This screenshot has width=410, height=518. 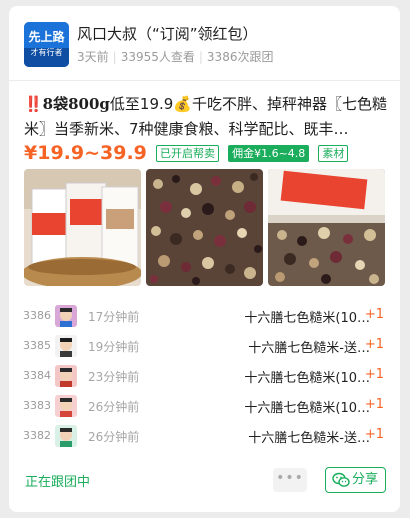 What do you see at coordinates (290, 480) in the screenshot?
I see `more-button: •••` at bounding box center [290, 480].